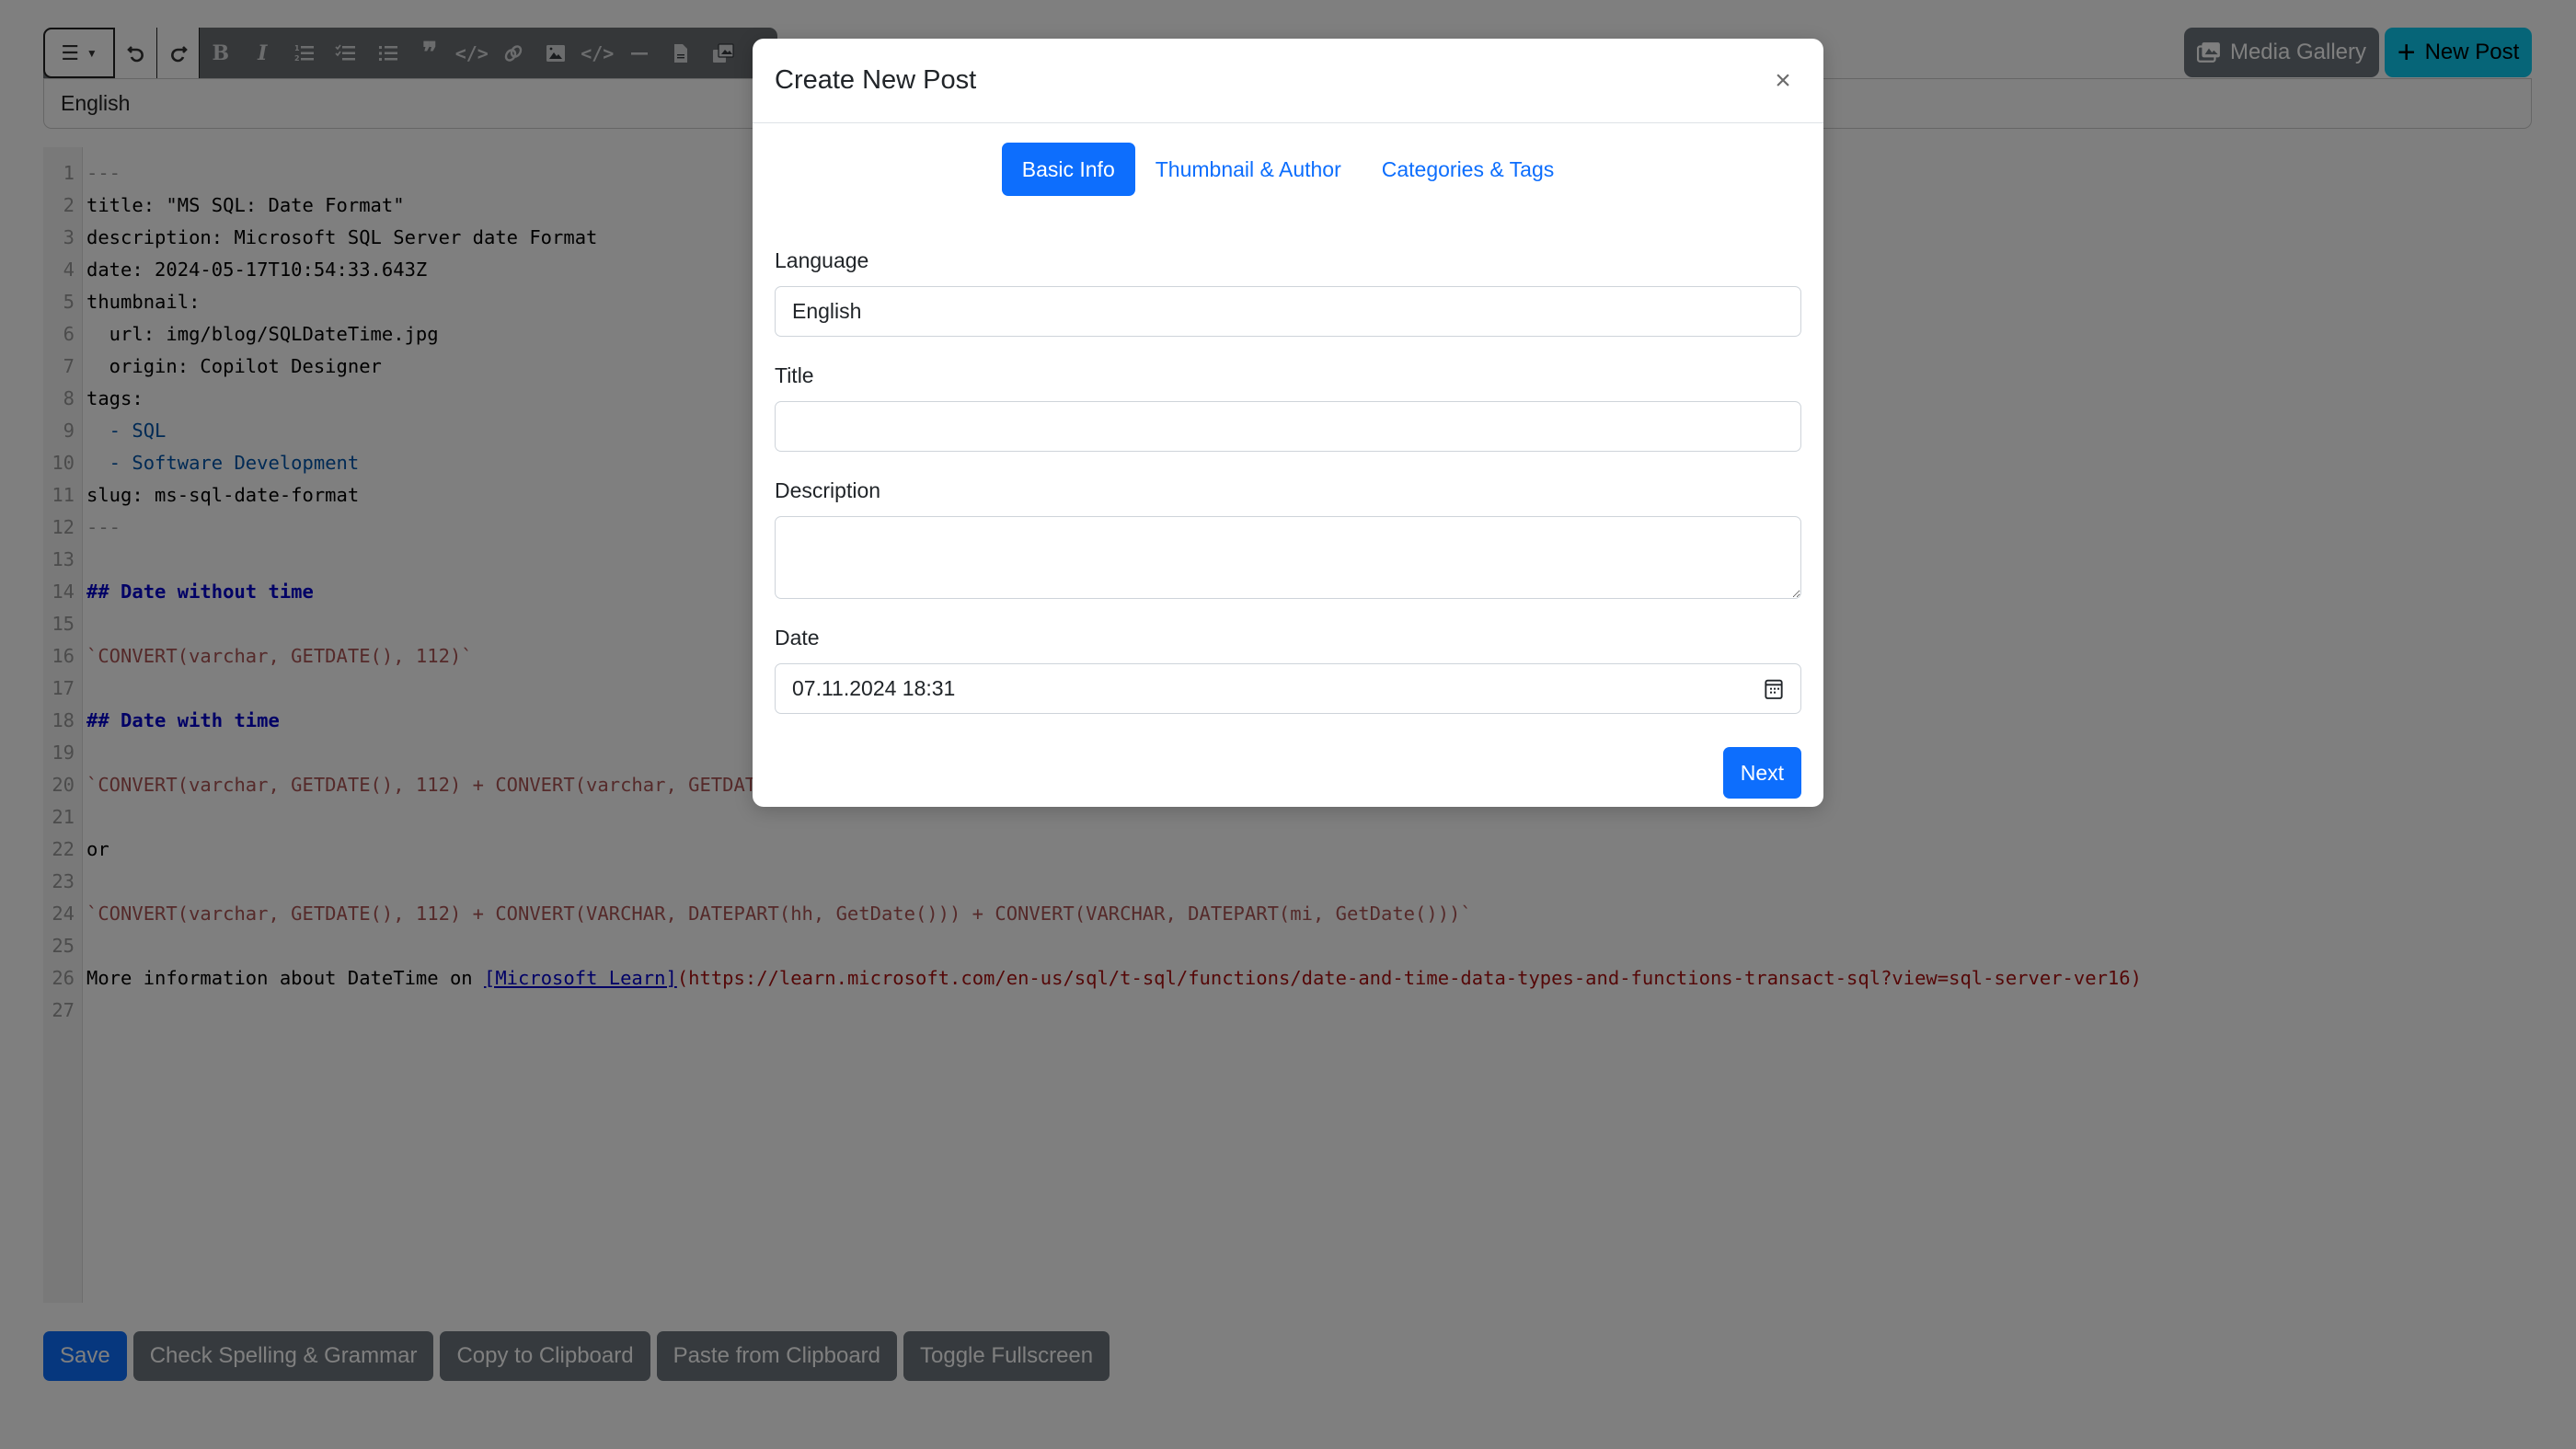 The image size is (2576, 1449). I want to click on close-button: ×, so click(1783, 81).